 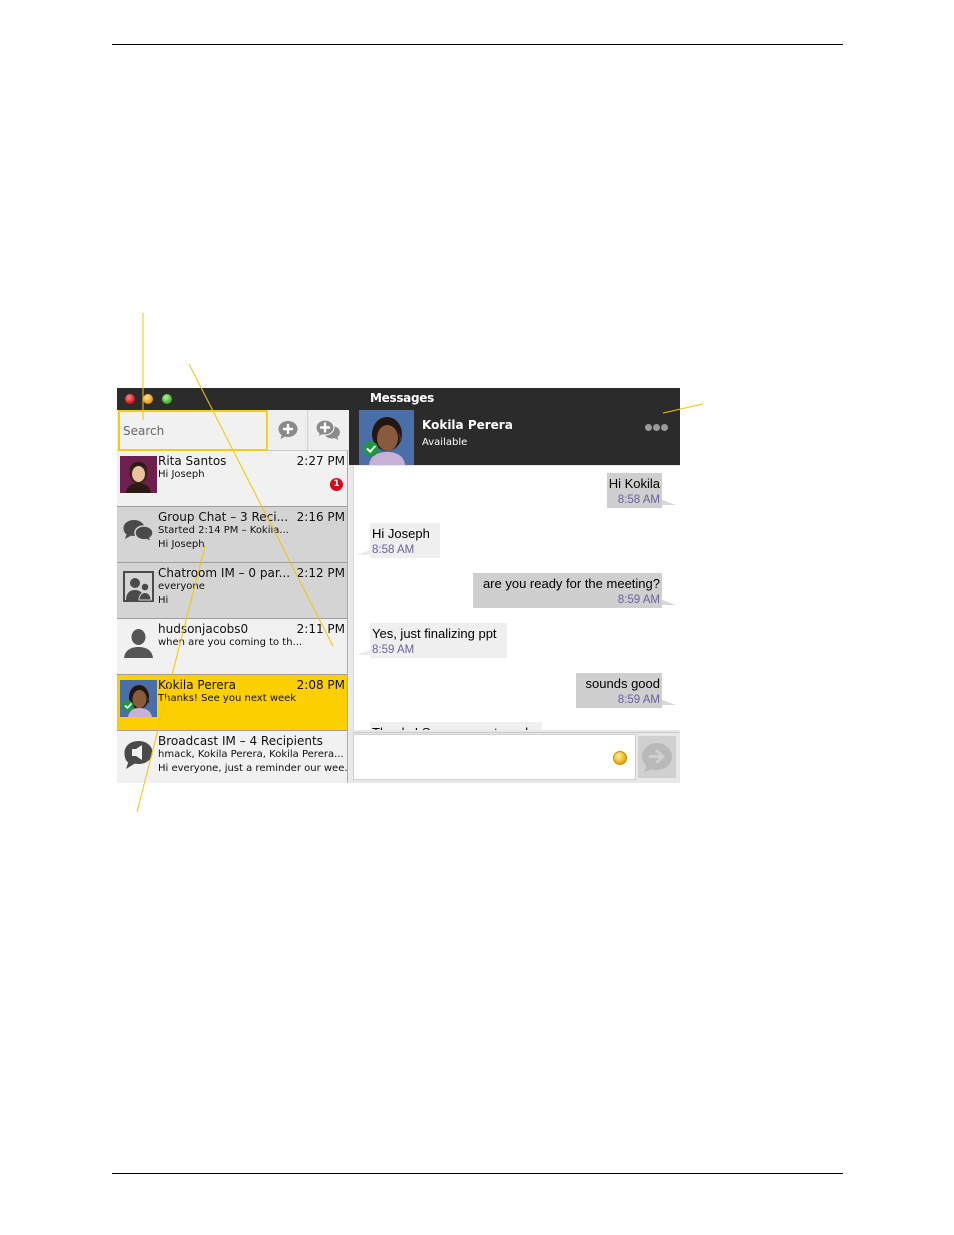 What do you see at coordinates (138, 586) in the screenshot?
I see `chatroom-icon` at bounding box center [138, 586].